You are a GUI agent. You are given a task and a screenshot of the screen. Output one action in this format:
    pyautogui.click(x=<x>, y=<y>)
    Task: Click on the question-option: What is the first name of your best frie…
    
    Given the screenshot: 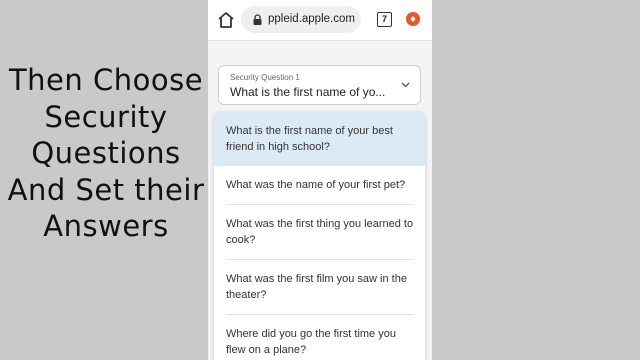 What is the action you would take?
    pyautogui.click(x=319, y=139)
    